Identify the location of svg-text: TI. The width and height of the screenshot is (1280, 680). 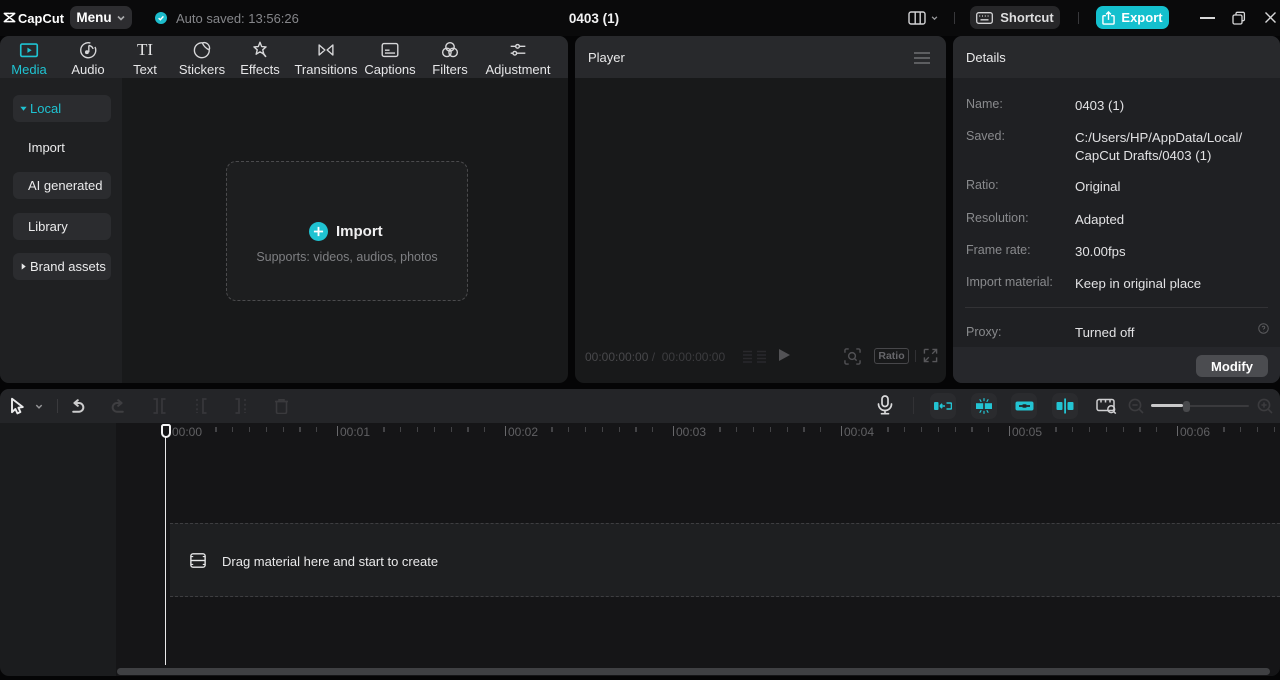
(145, 49).